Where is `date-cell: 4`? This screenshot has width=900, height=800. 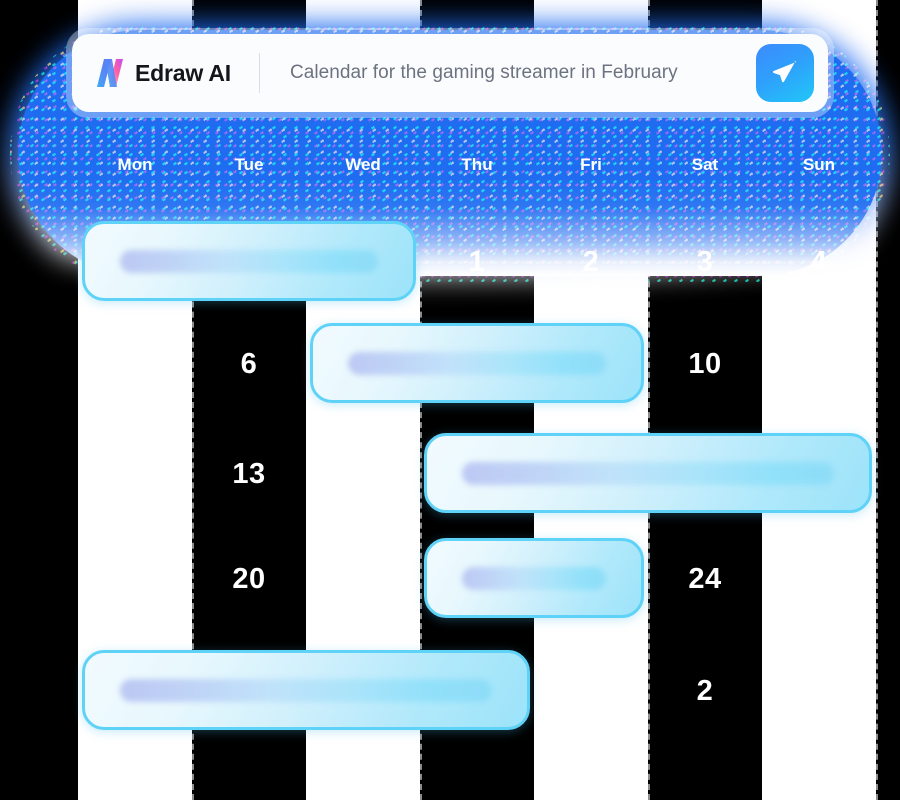 date-cell: 4 is located at coordinates (819, 262).